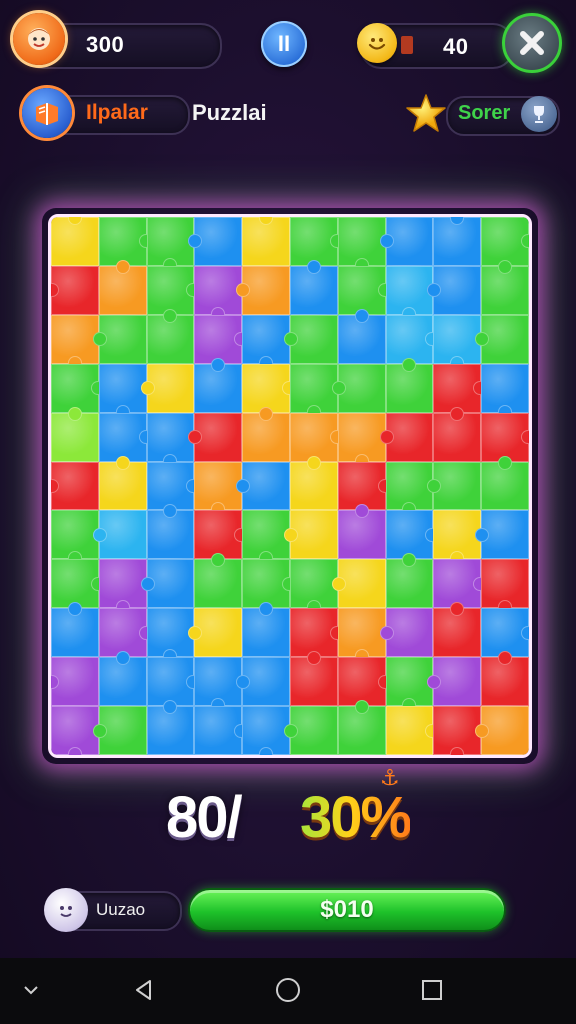  What do you see at coordinates (539, 114) in the screenshot?
I see `trophy-button` at bounding box center [539, 114].